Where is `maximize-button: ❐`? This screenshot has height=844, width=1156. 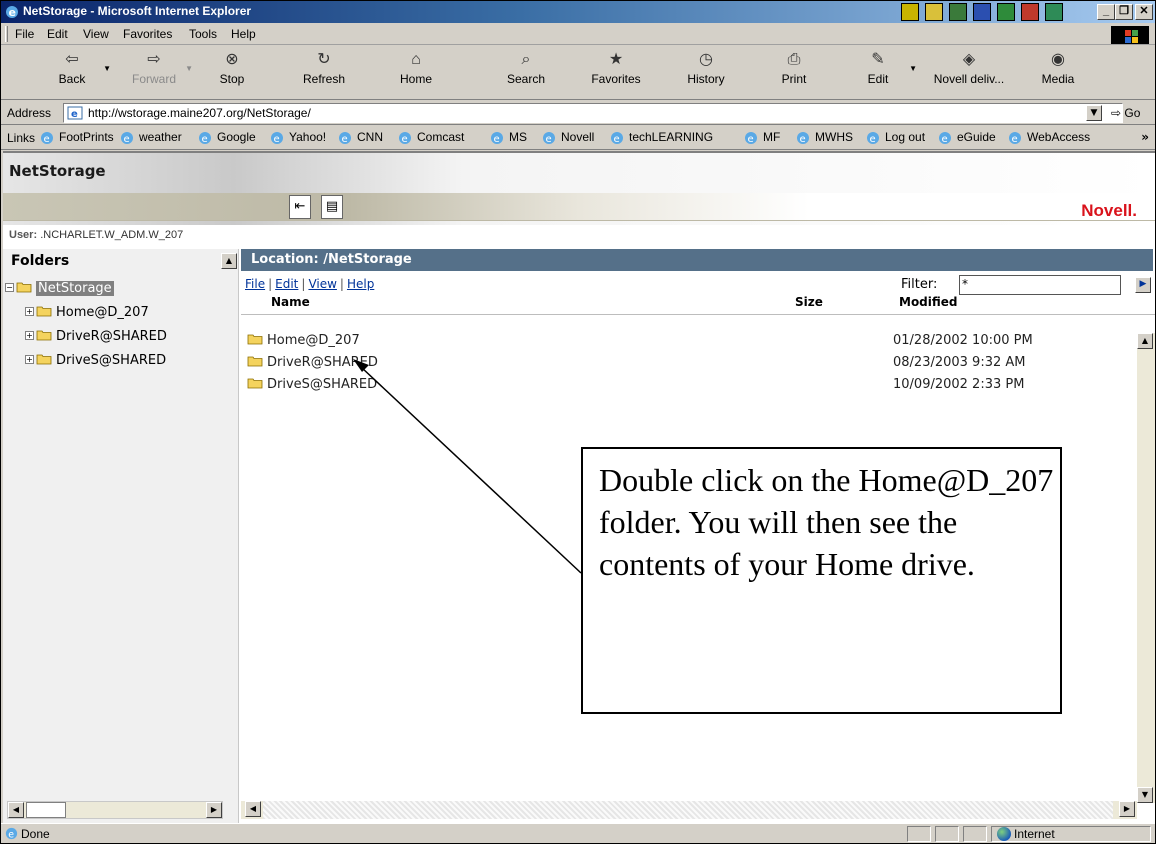
maximize-button: ❐ is located at coordinates (1124, 12).